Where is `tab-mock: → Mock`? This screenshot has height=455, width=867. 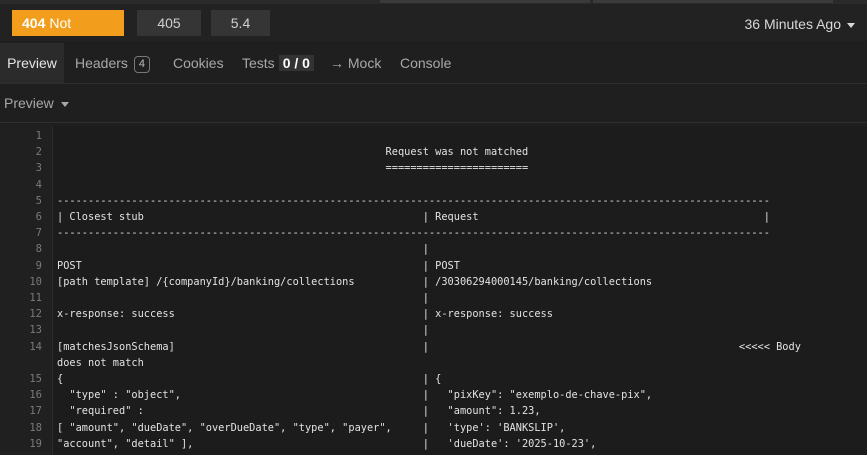 tab-mock: → Mock is located at coordinates (355, 63).